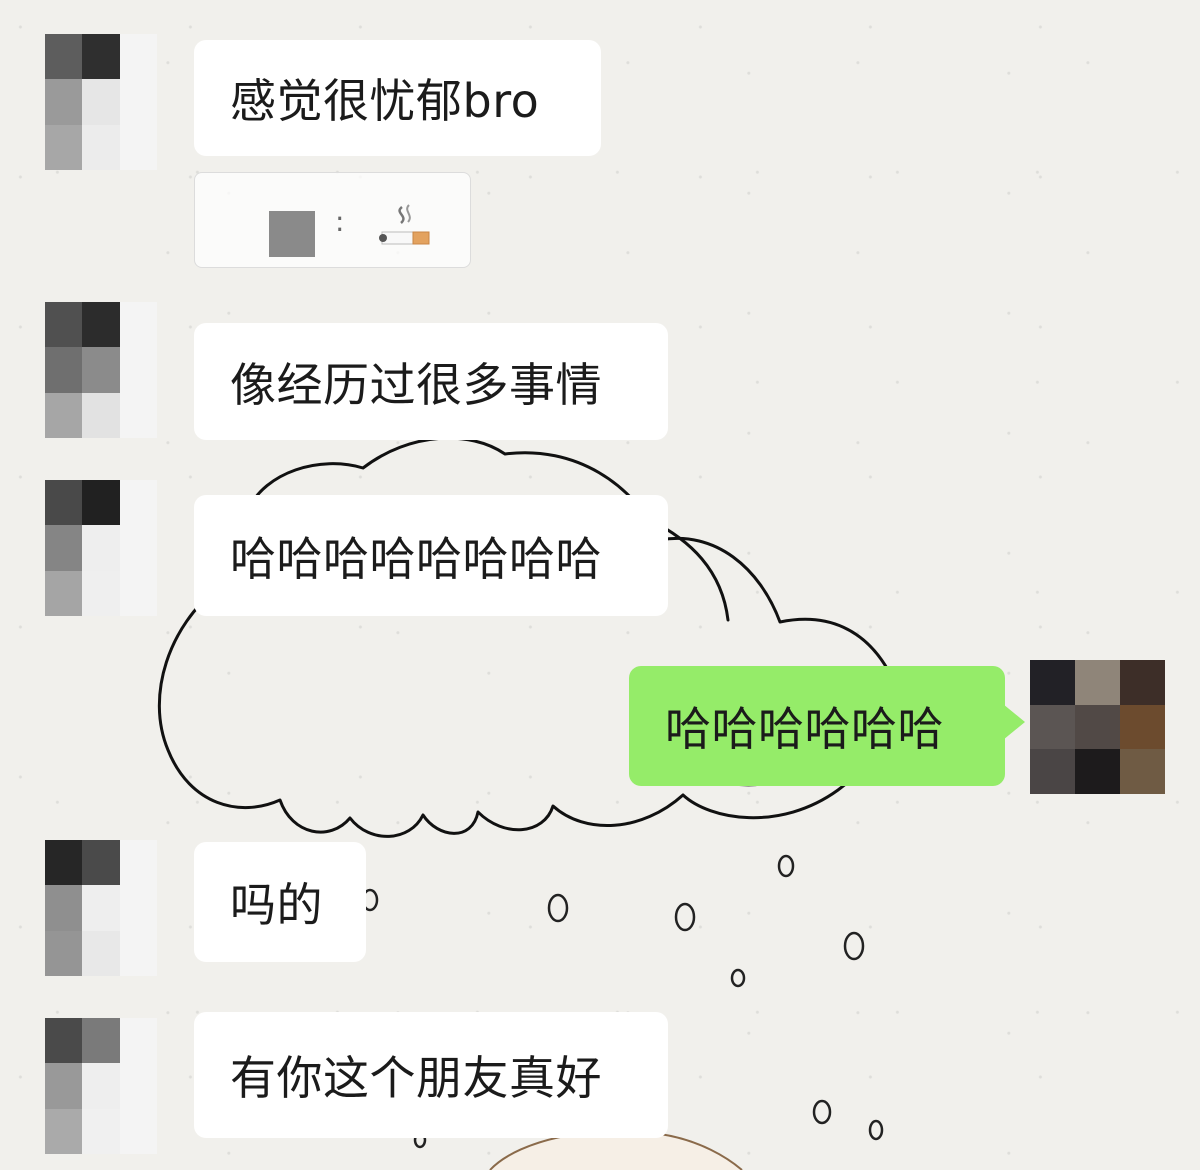 The height and width of the screenshot is (1170, 1200). Describe the element at coordinates (292, 234) in the screenshot. I see `quoted-sender-avatar` at that location.